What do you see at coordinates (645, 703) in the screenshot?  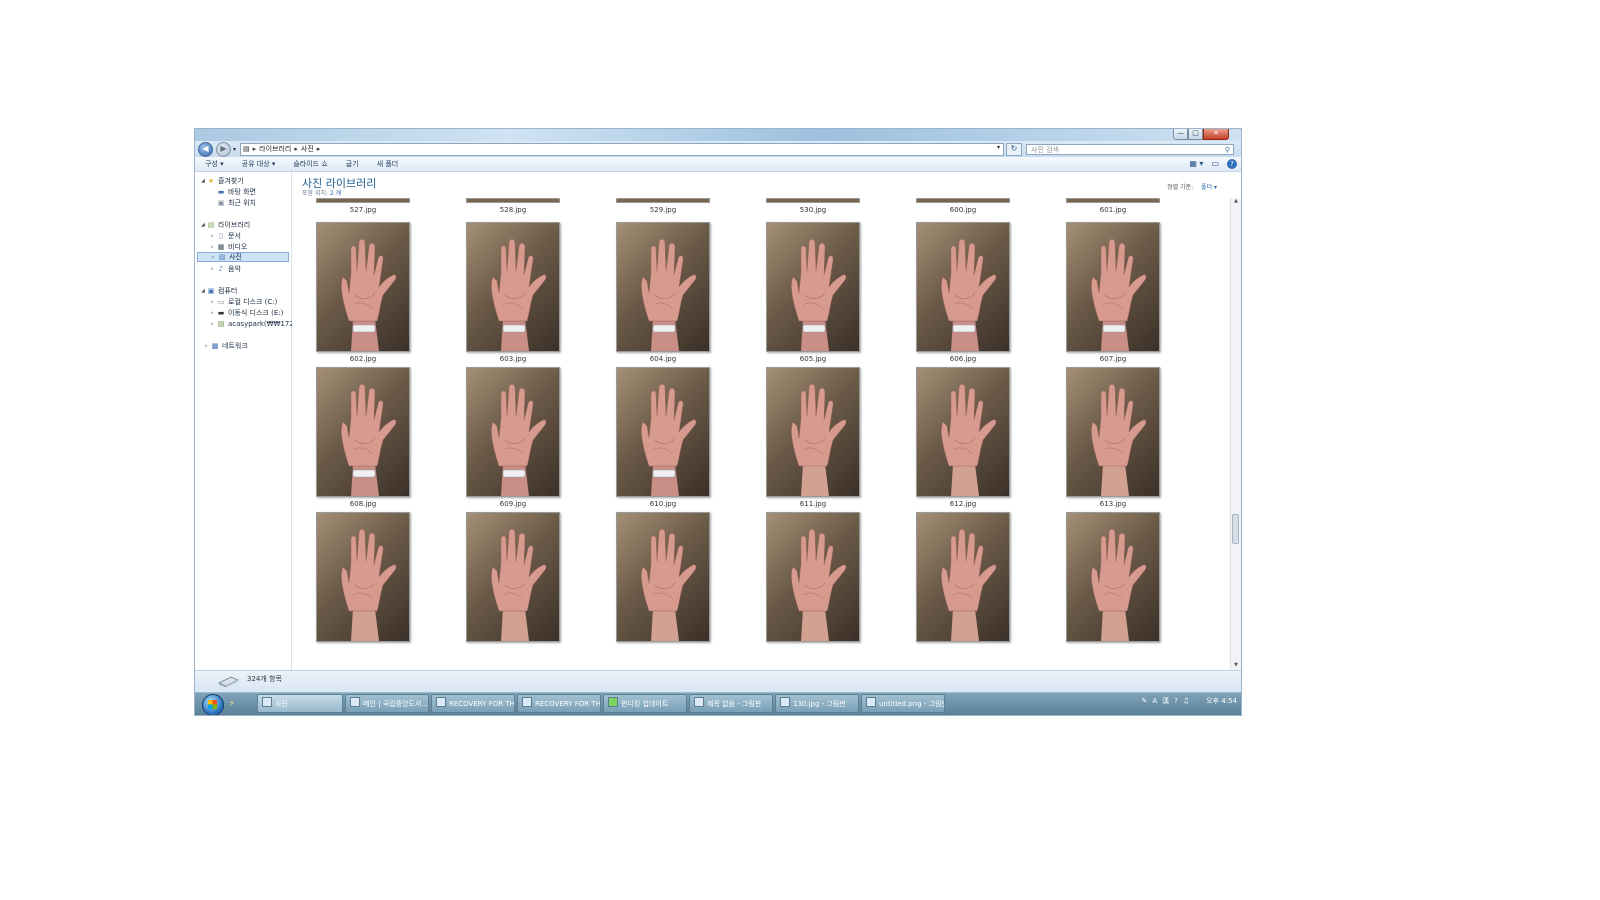 I see `taskbar-item-update: 윈디킹 업데이트` at bounding box center [645, 703].